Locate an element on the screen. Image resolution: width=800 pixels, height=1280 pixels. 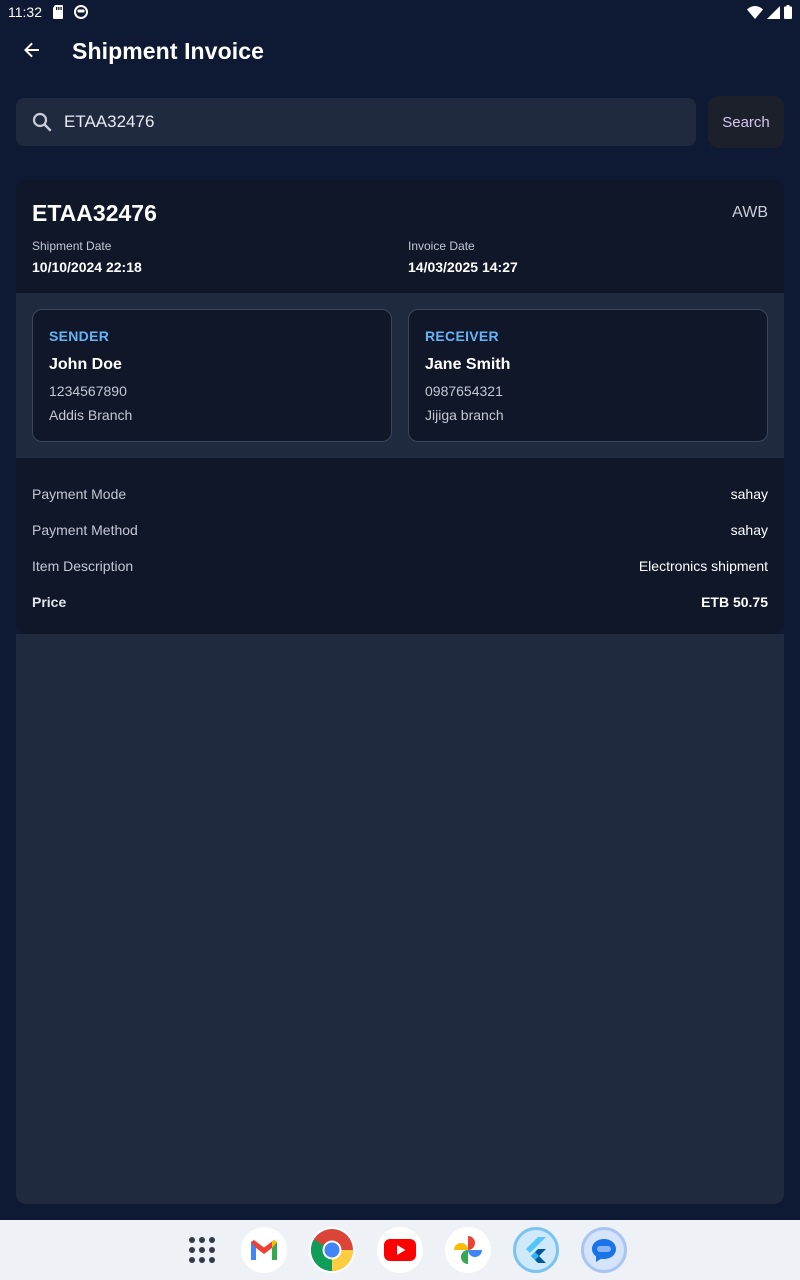
sender-role-label: SENDER is located at coordinates (79, 336).